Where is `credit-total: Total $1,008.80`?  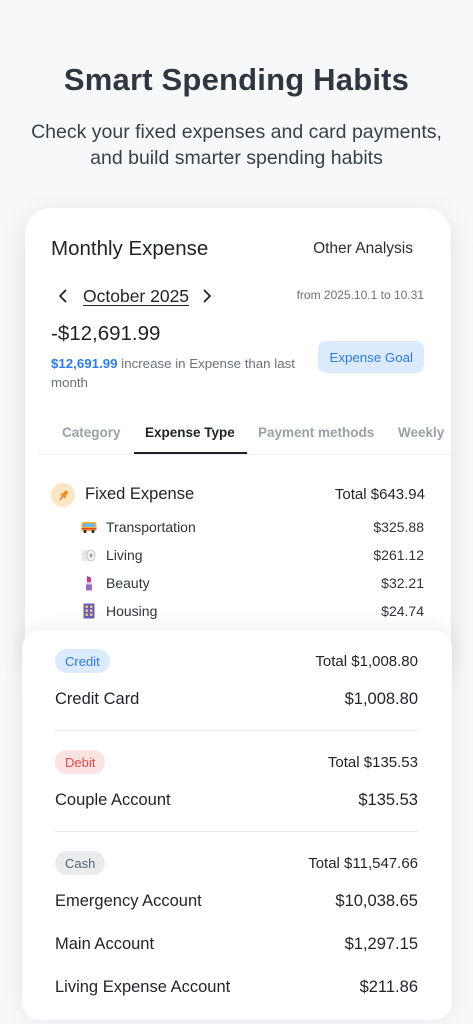
credit-total: Total $1,008.80 is located at coordinates (366, 661).